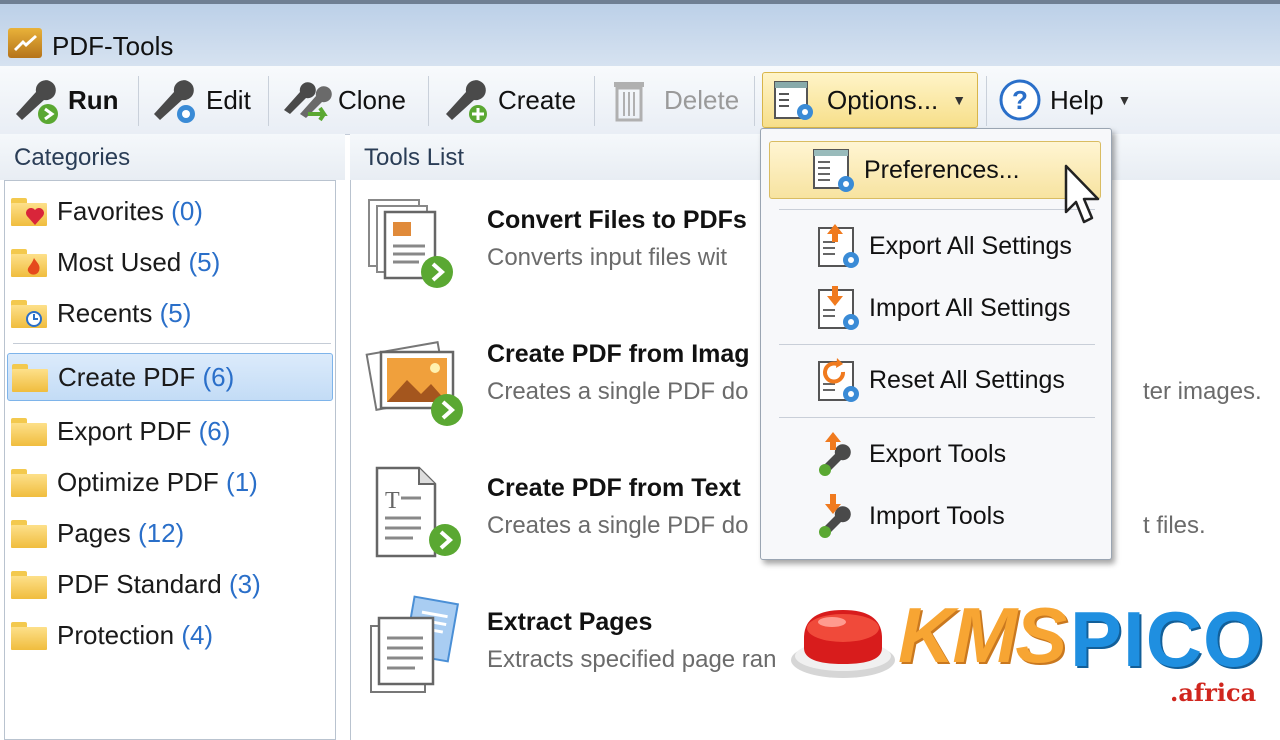 Image resolution: width=1280 pixels, height=740 pixels. I want to click on menu-item-import-tools: Import Tools, so click(935, 516).